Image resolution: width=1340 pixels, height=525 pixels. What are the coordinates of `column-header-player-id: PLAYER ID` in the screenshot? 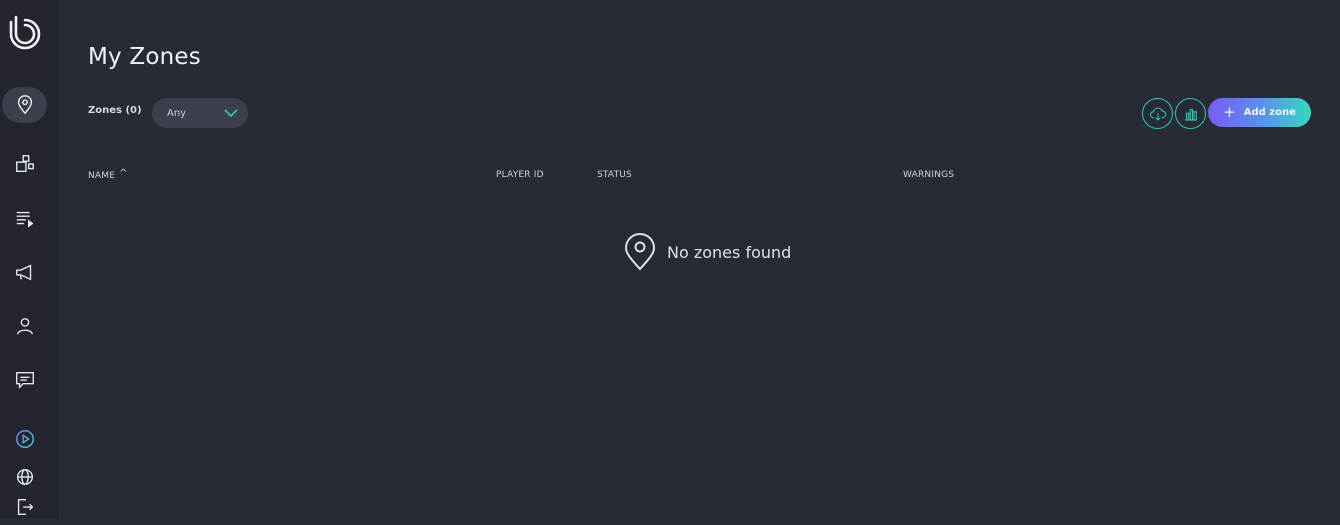 It's located at (520, 175).